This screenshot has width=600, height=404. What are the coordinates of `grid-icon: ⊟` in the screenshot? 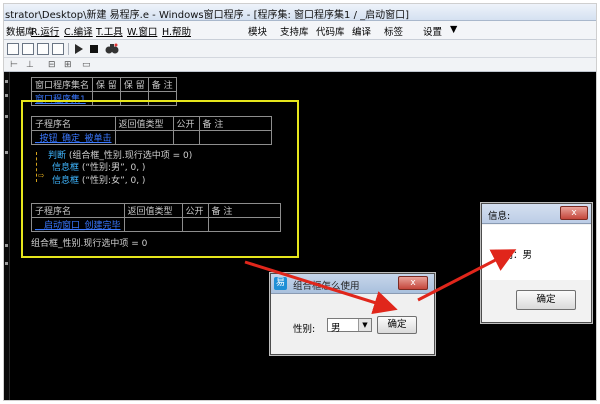 It's located at (52, 65).